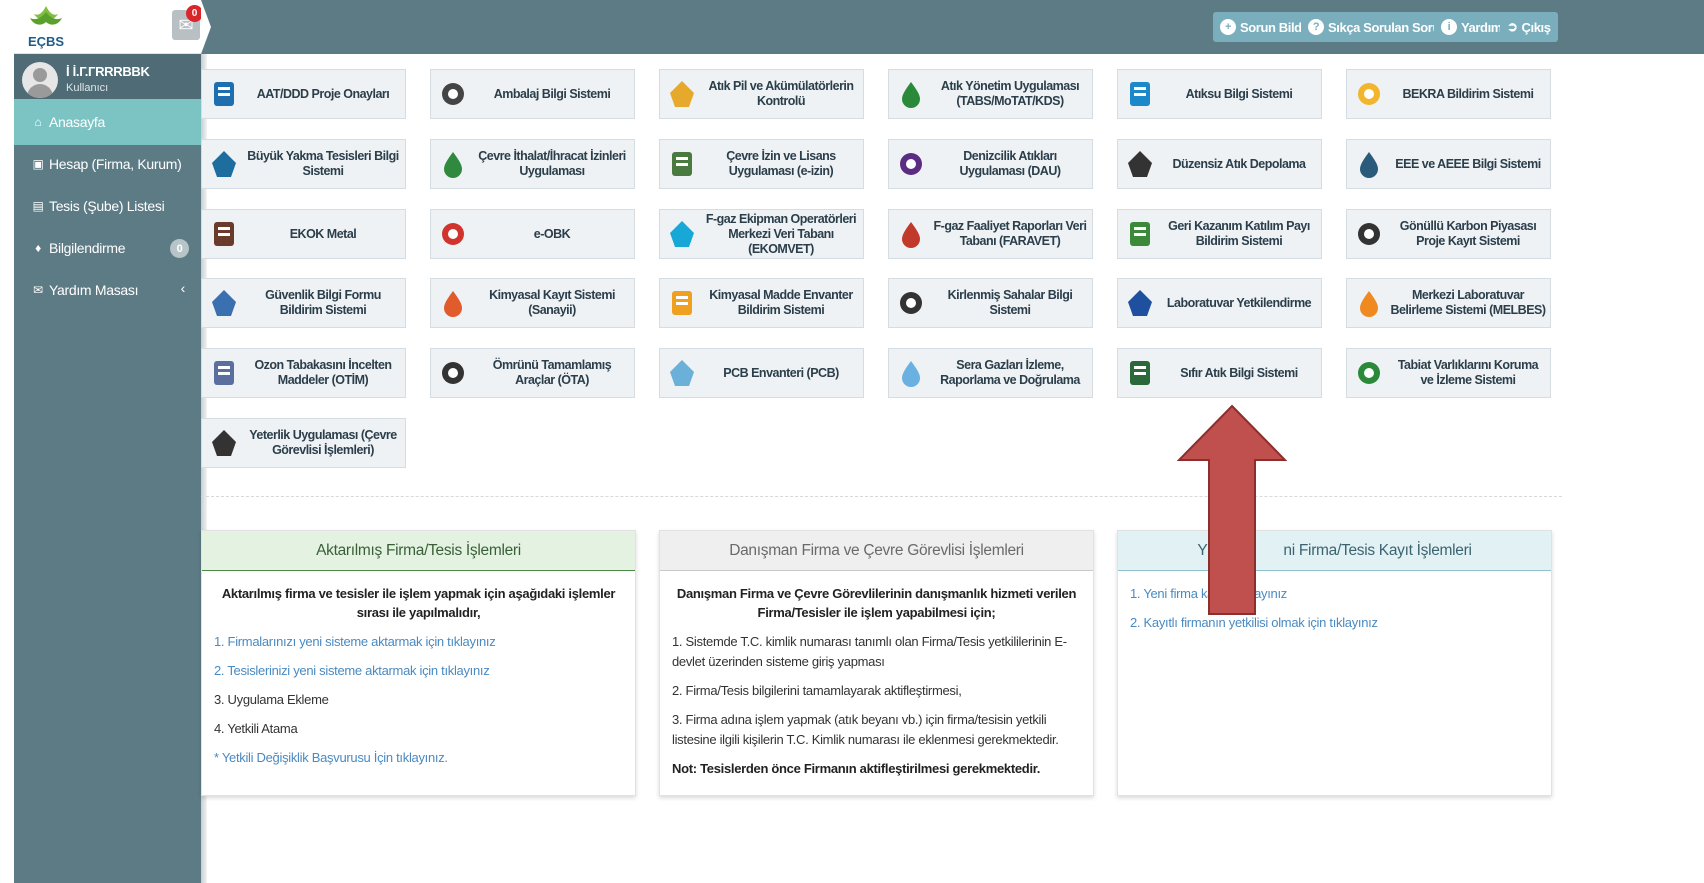  What do you see at coordinates (1010, 163) in the screenshot?
I see `app-tile-label: Denizcilik Atıkları Uygulaması (DAU)` at bounding box center [1010, 163].